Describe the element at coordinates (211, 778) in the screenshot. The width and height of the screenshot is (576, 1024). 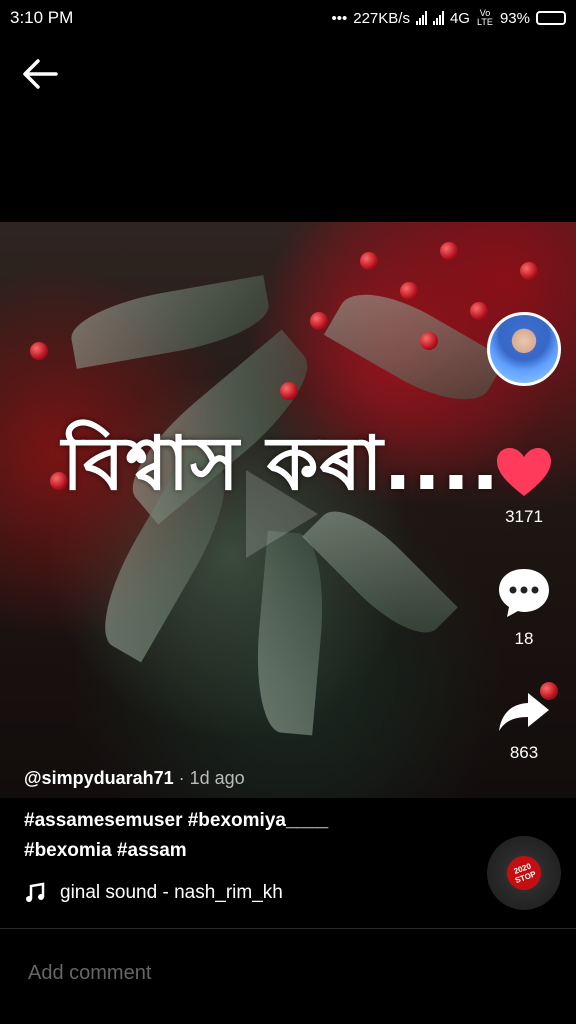
I see `post-time: · 1d ago` at that location.